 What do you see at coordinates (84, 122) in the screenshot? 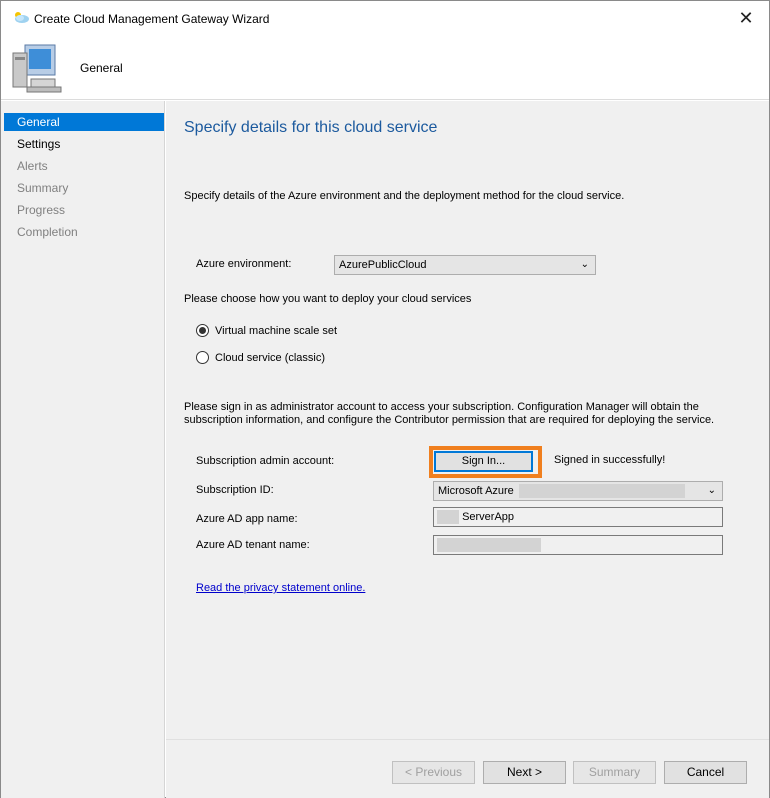
I see `sidebar-item-general: General` at bounding box center [84, 122].